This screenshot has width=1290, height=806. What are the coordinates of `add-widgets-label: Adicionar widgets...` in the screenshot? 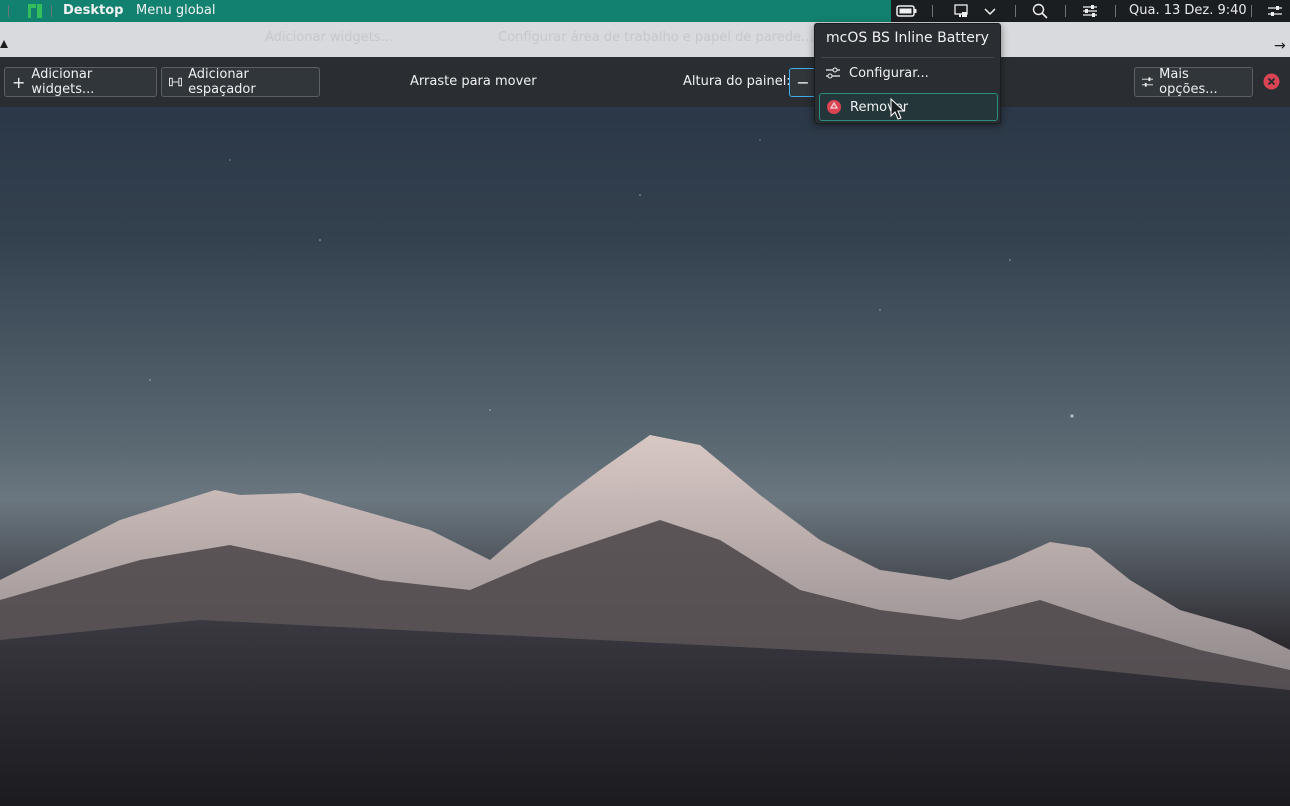 It's located at (63, 82).